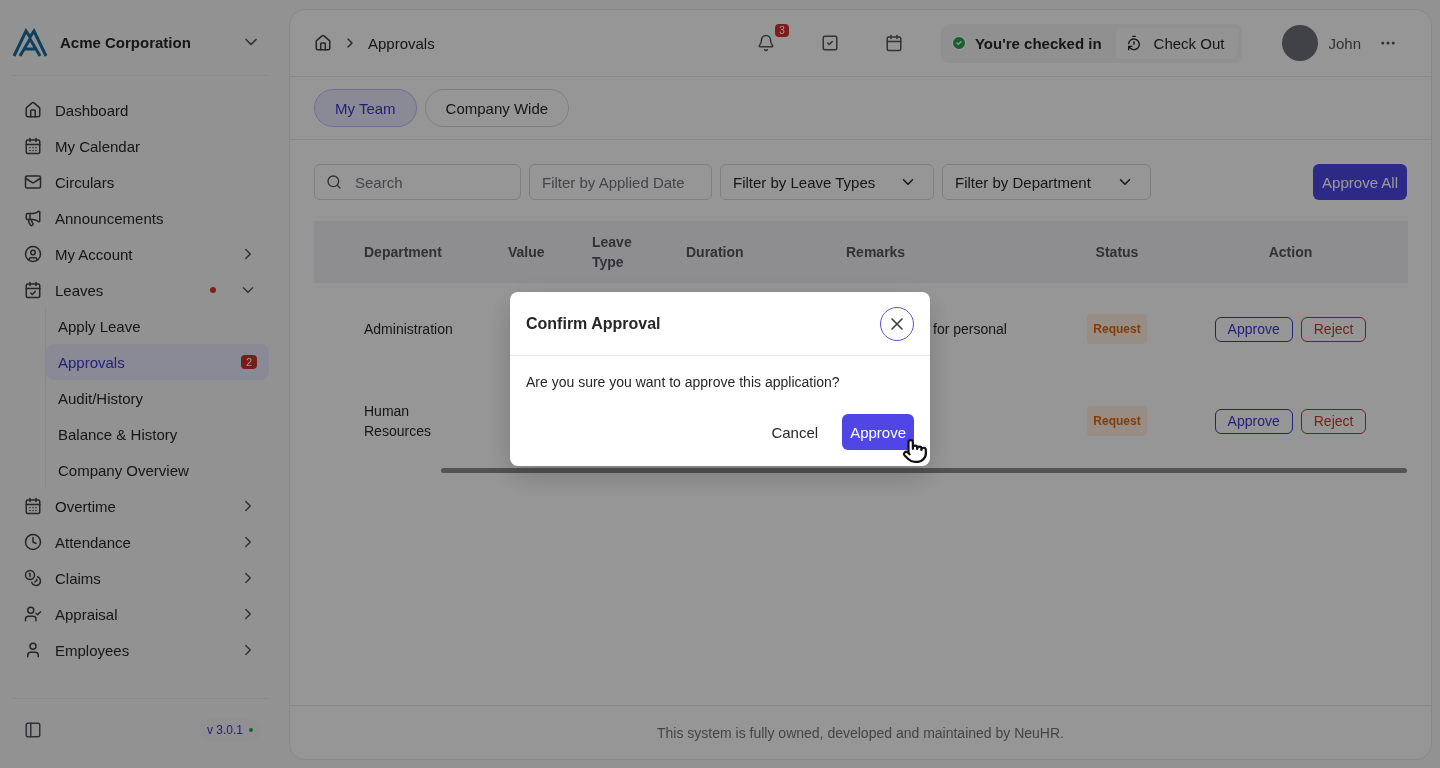  Describe the element at coordinates (550, 252) in the screenshot. I see `column-header: Value` at that location.